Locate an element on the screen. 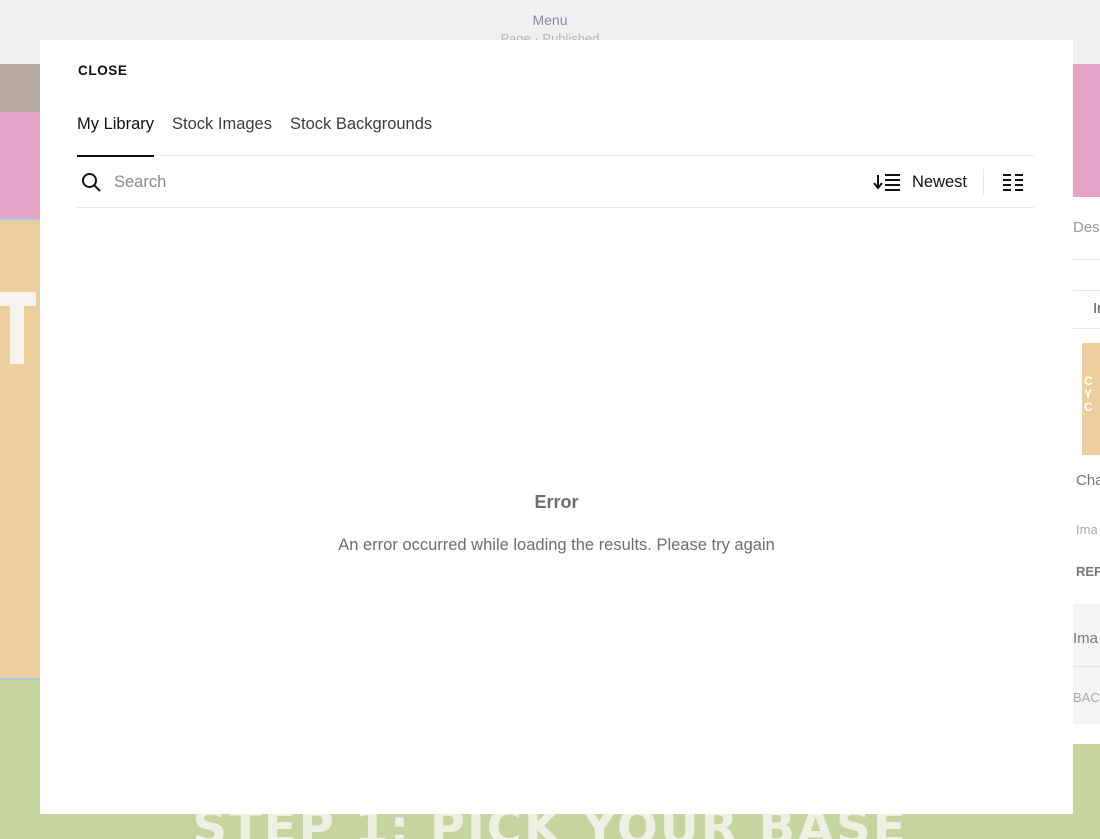 Image resolution: width=1100 pixels, height=839 pixels. sort-dropdown: Newest is located at coordinates (920, 182).